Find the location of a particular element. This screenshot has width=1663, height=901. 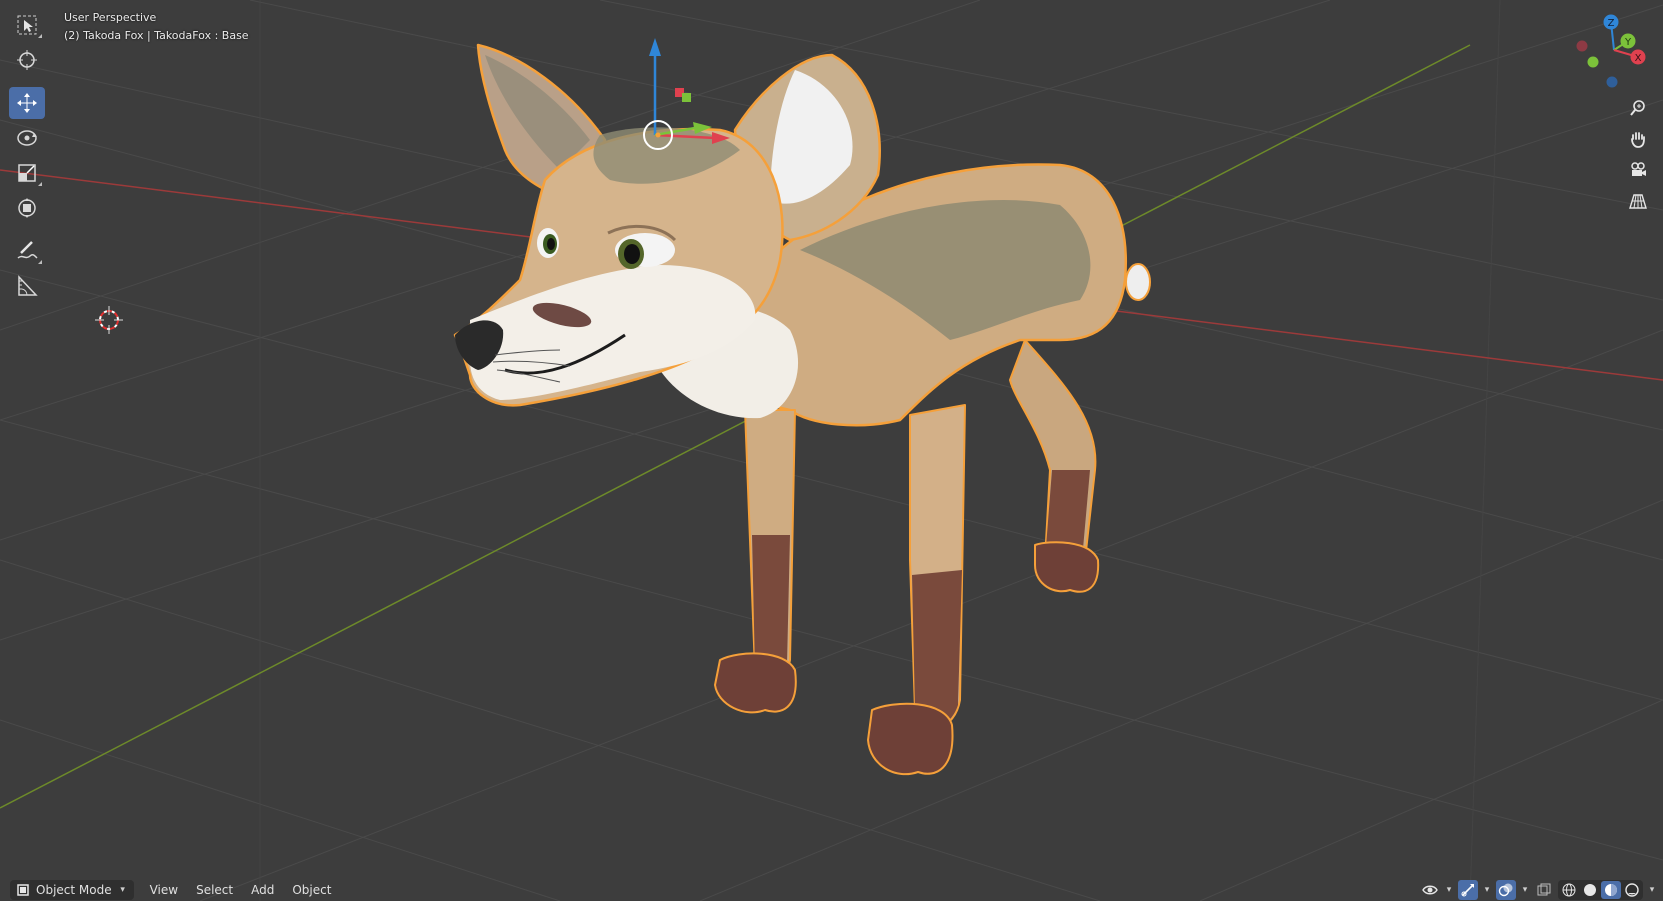

move-tool is located at coordinates (27, 103).